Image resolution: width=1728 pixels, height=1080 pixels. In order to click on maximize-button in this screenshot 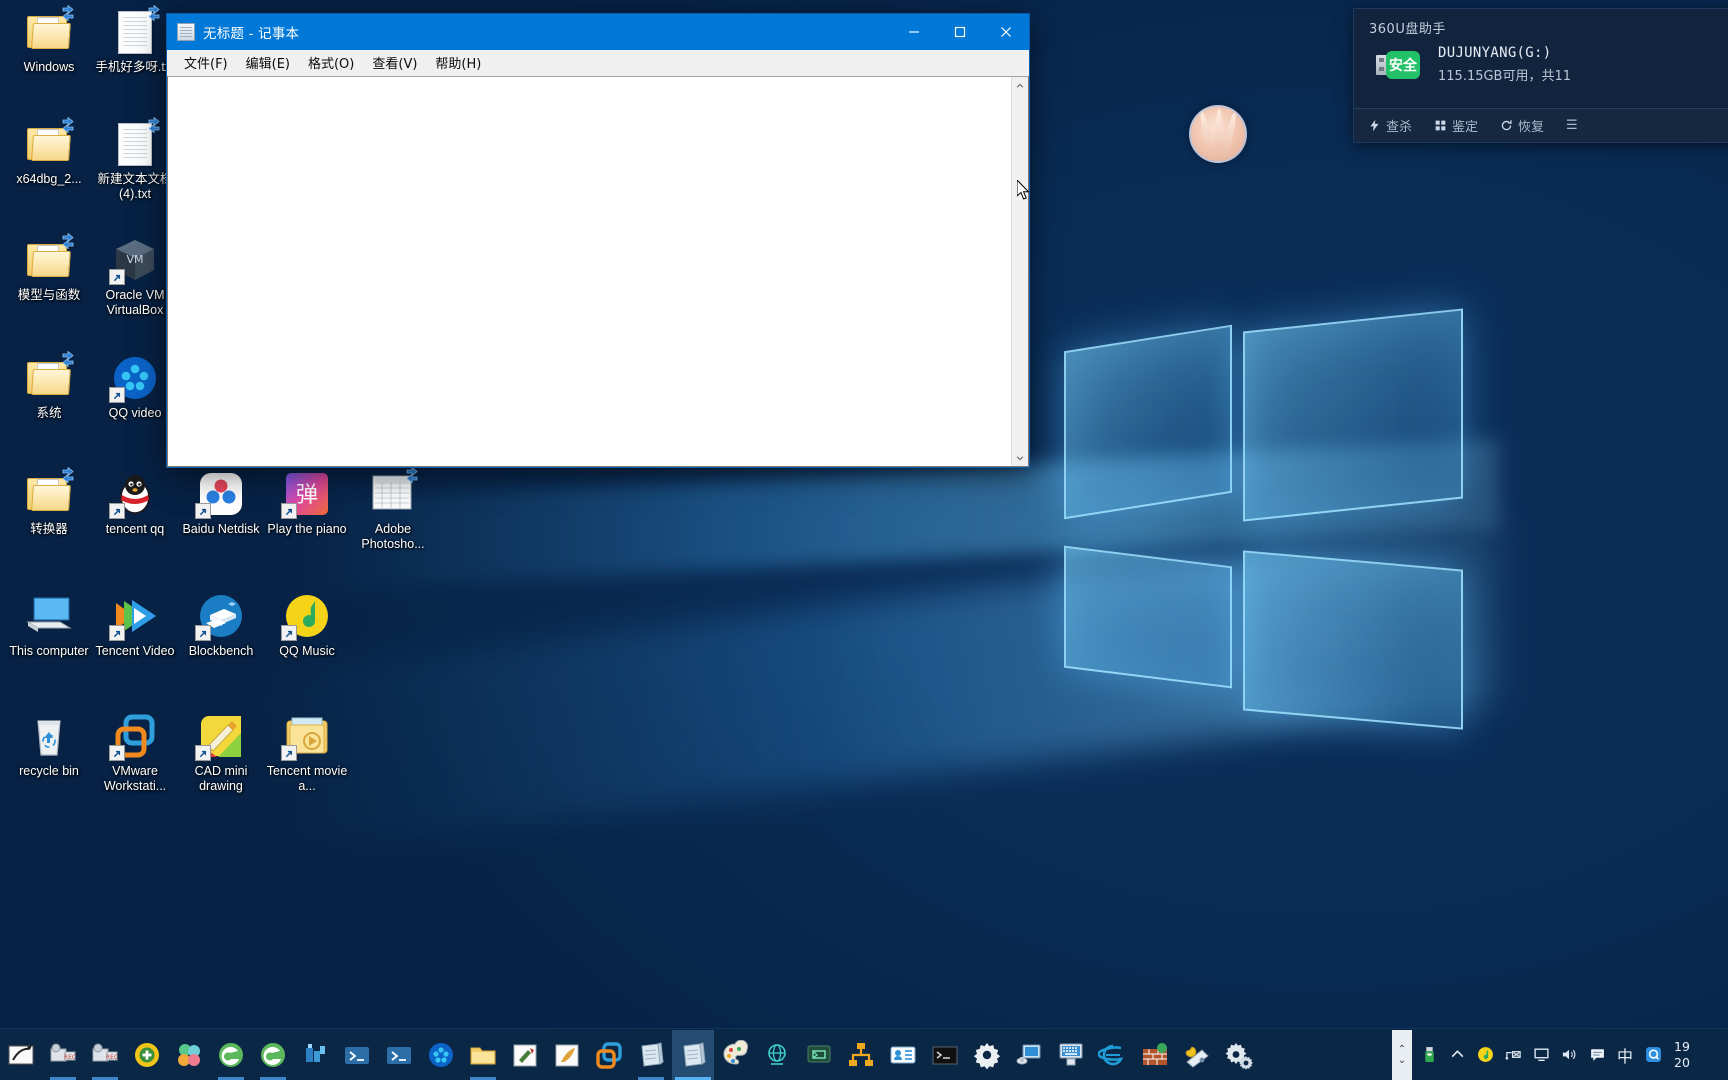, I will do `click(960, 32)`.